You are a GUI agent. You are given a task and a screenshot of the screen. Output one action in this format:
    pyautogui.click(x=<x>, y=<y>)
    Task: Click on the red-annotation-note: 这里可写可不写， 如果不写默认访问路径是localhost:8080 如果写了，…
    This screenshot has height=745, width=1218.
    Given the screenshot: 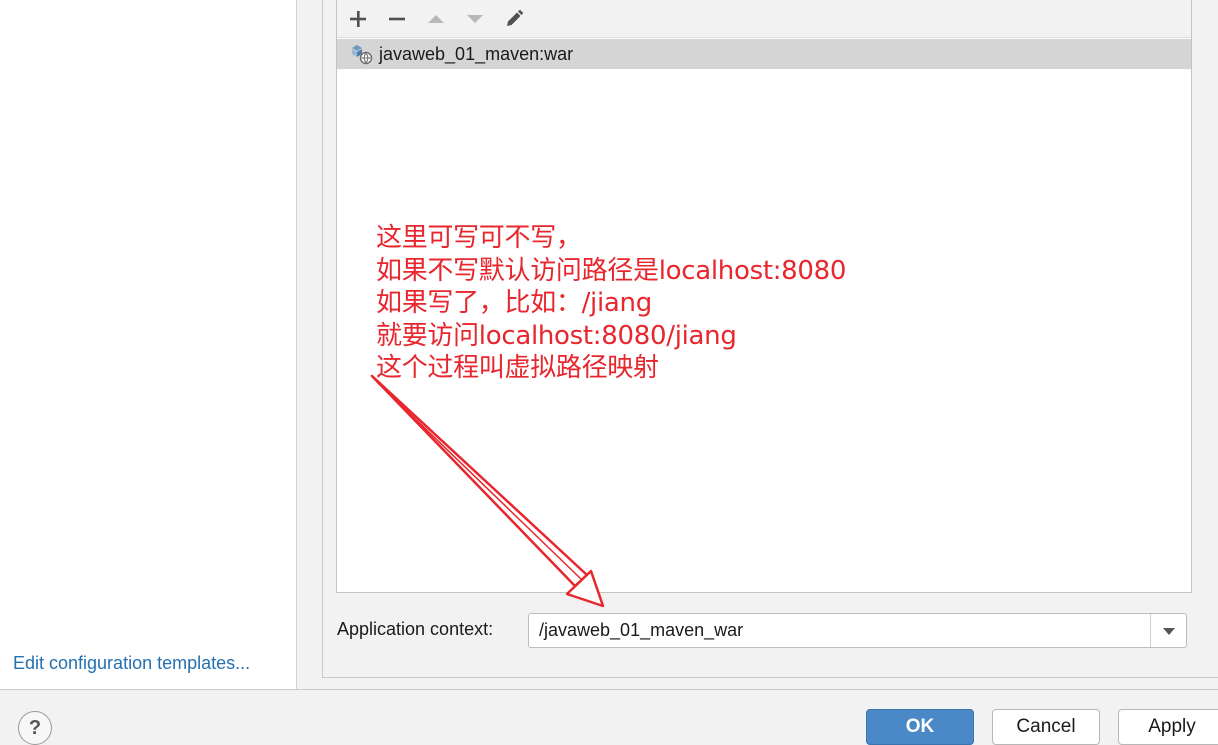 What is the action you would take?
    pyautogui.click(x=611, y=303)
    